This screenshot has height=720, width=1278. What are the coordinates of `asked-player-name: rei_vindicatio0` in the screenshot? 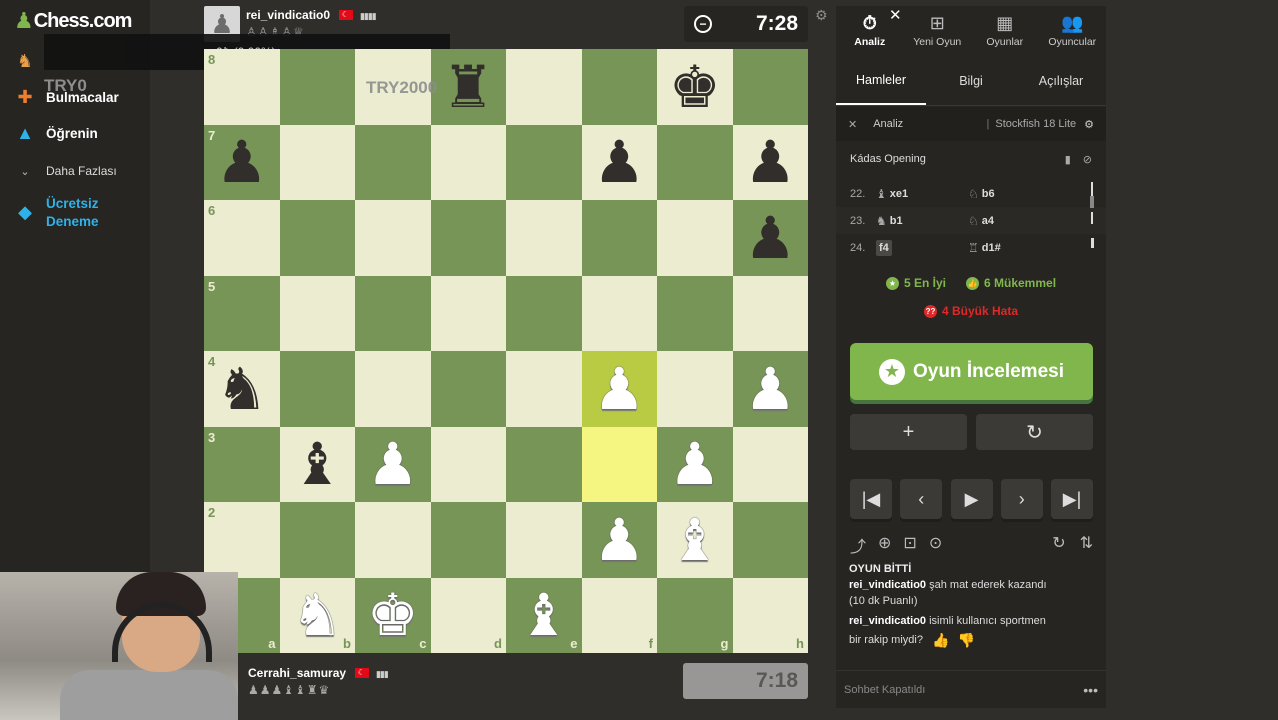 It's located at (887, 621).